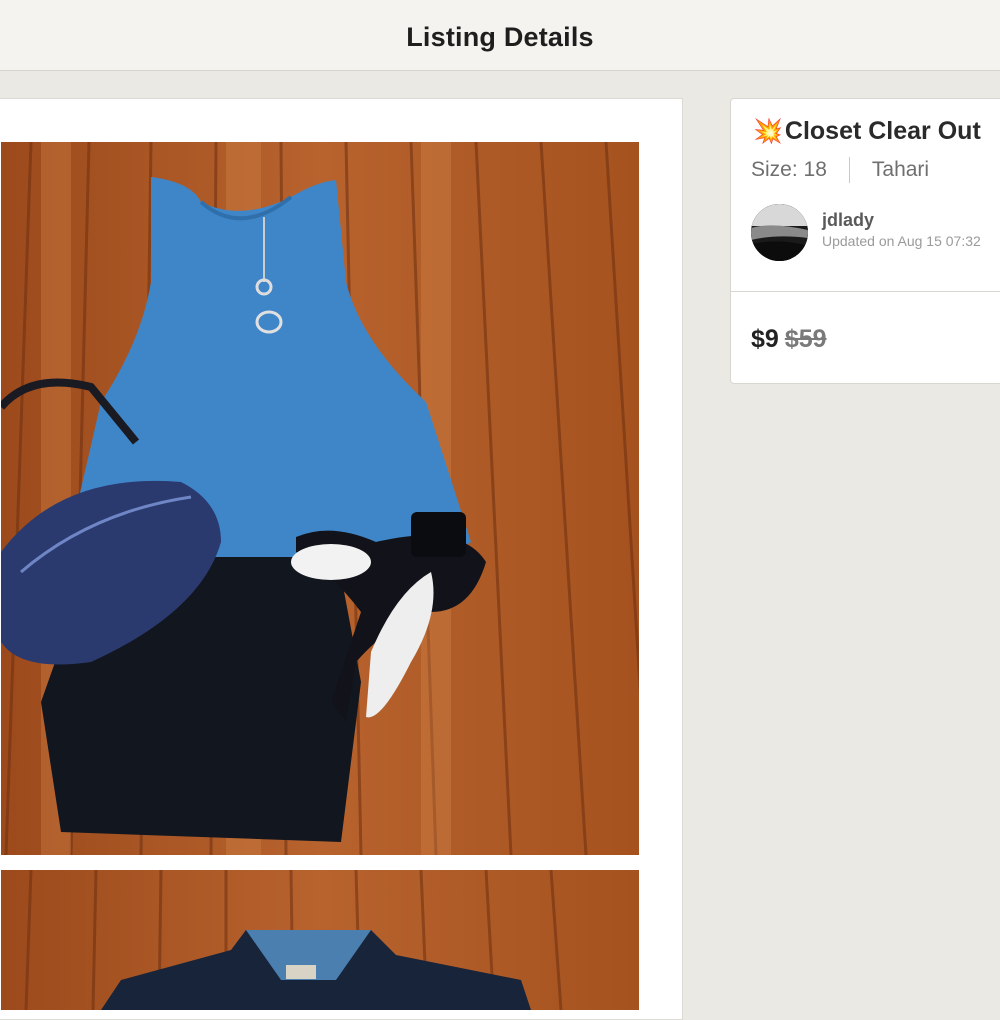  What do you see at coordinates (789, 169) in the screenshot?
I see `size-label: Size: 18` at bounding box center [789, 169].